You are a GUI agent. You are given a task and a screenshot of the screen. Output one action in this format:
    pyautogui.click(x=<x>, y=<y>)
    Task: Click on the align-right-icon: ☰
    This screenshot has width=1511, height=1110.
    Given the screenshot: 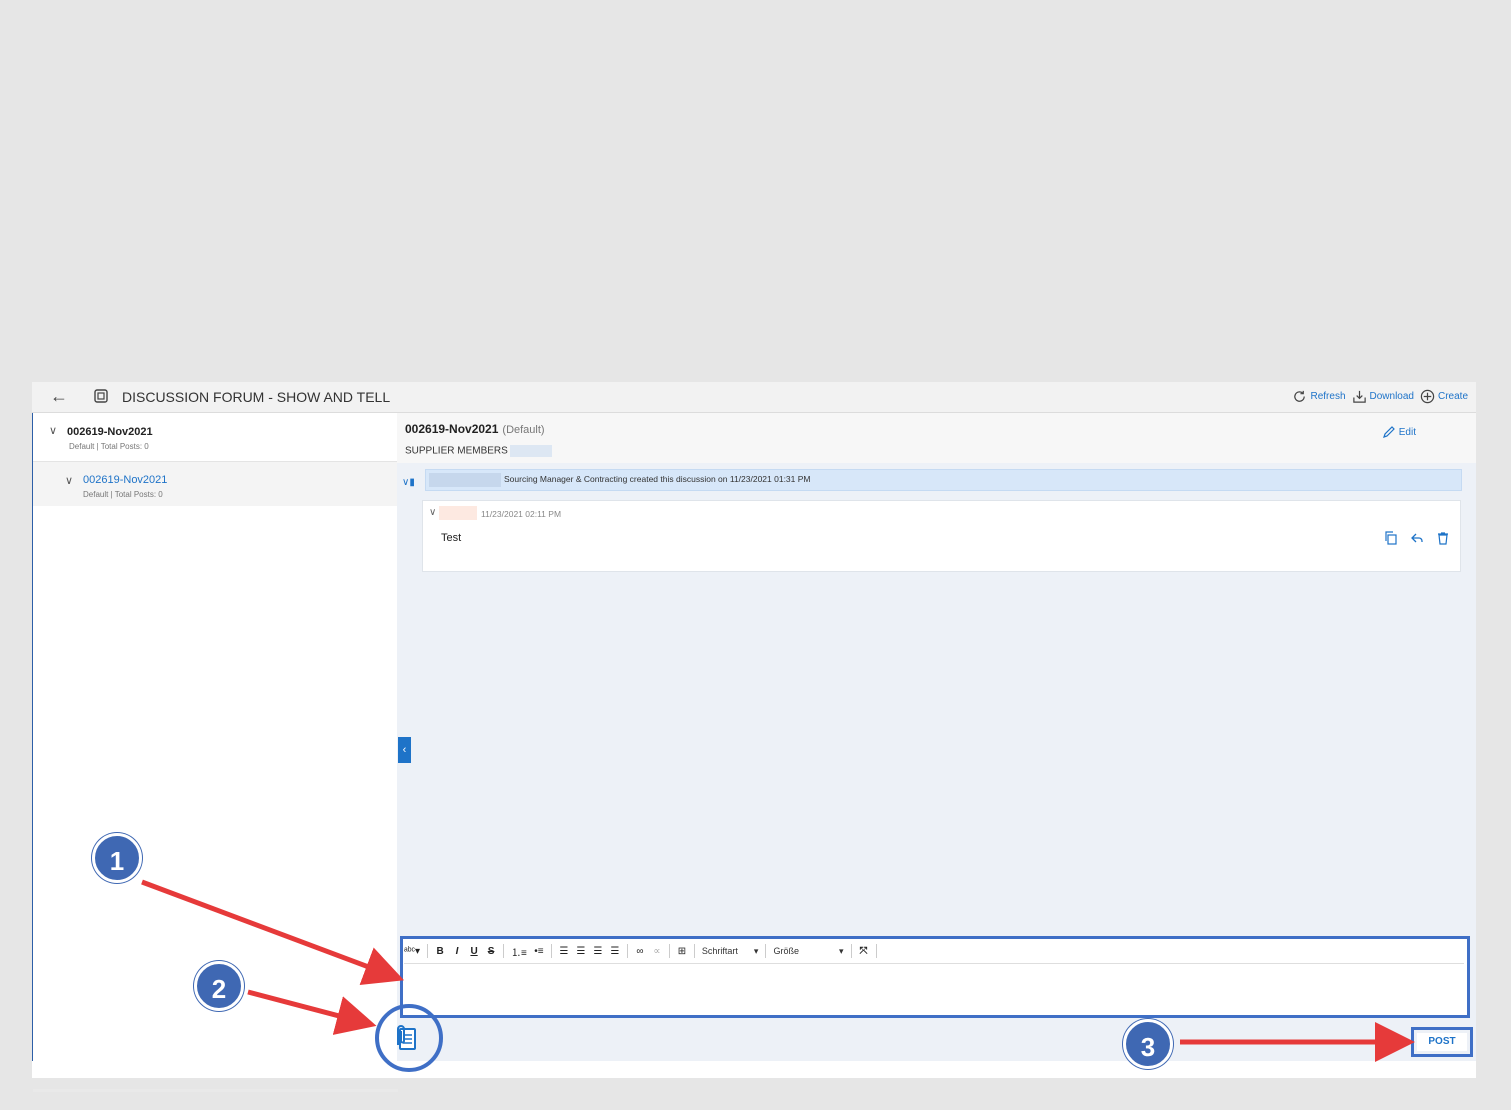 What is the action you would take?
    pyautogui.click(x=598, y=951)
    